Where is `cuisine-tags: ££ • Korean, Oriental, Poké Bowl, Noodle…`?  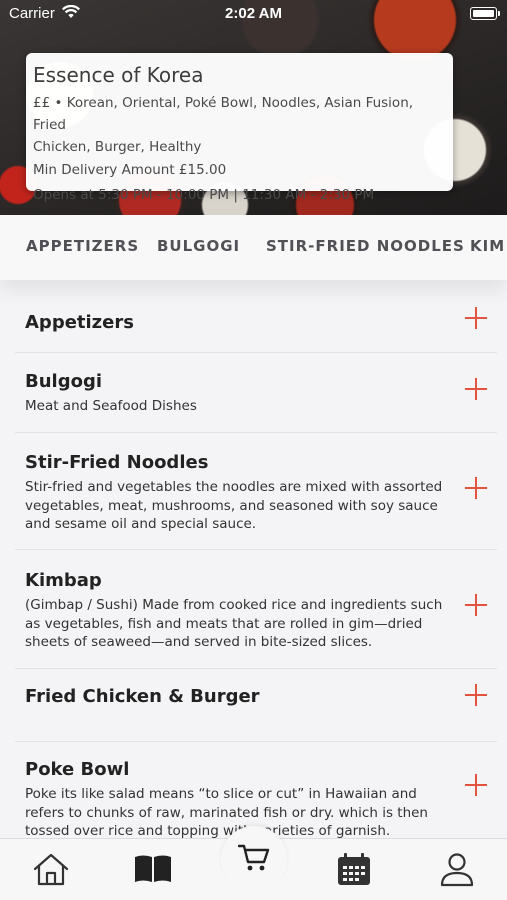 cuisine-tags: ££ • Korean, Oriental, Poké Bowl, Noodle… is located at coordinates (239, 125).